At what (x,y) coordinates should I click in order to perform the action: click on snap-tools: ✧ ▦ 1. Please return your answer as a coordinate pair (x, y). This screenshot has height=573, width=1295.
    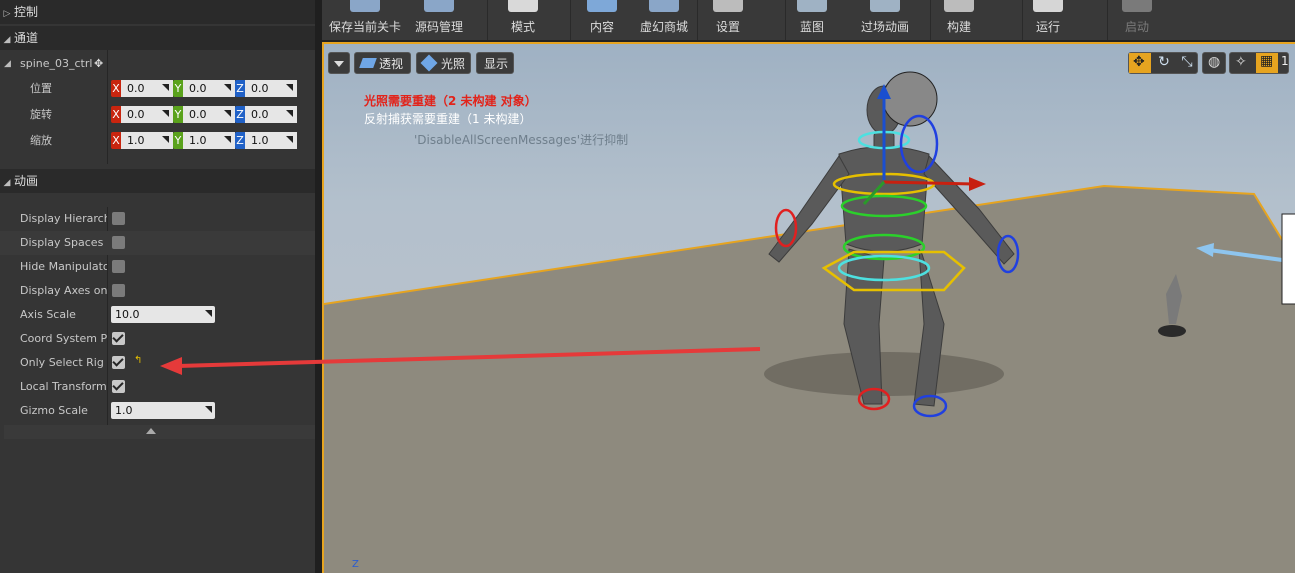
    Looking at the image, I should click on (1259, 63).